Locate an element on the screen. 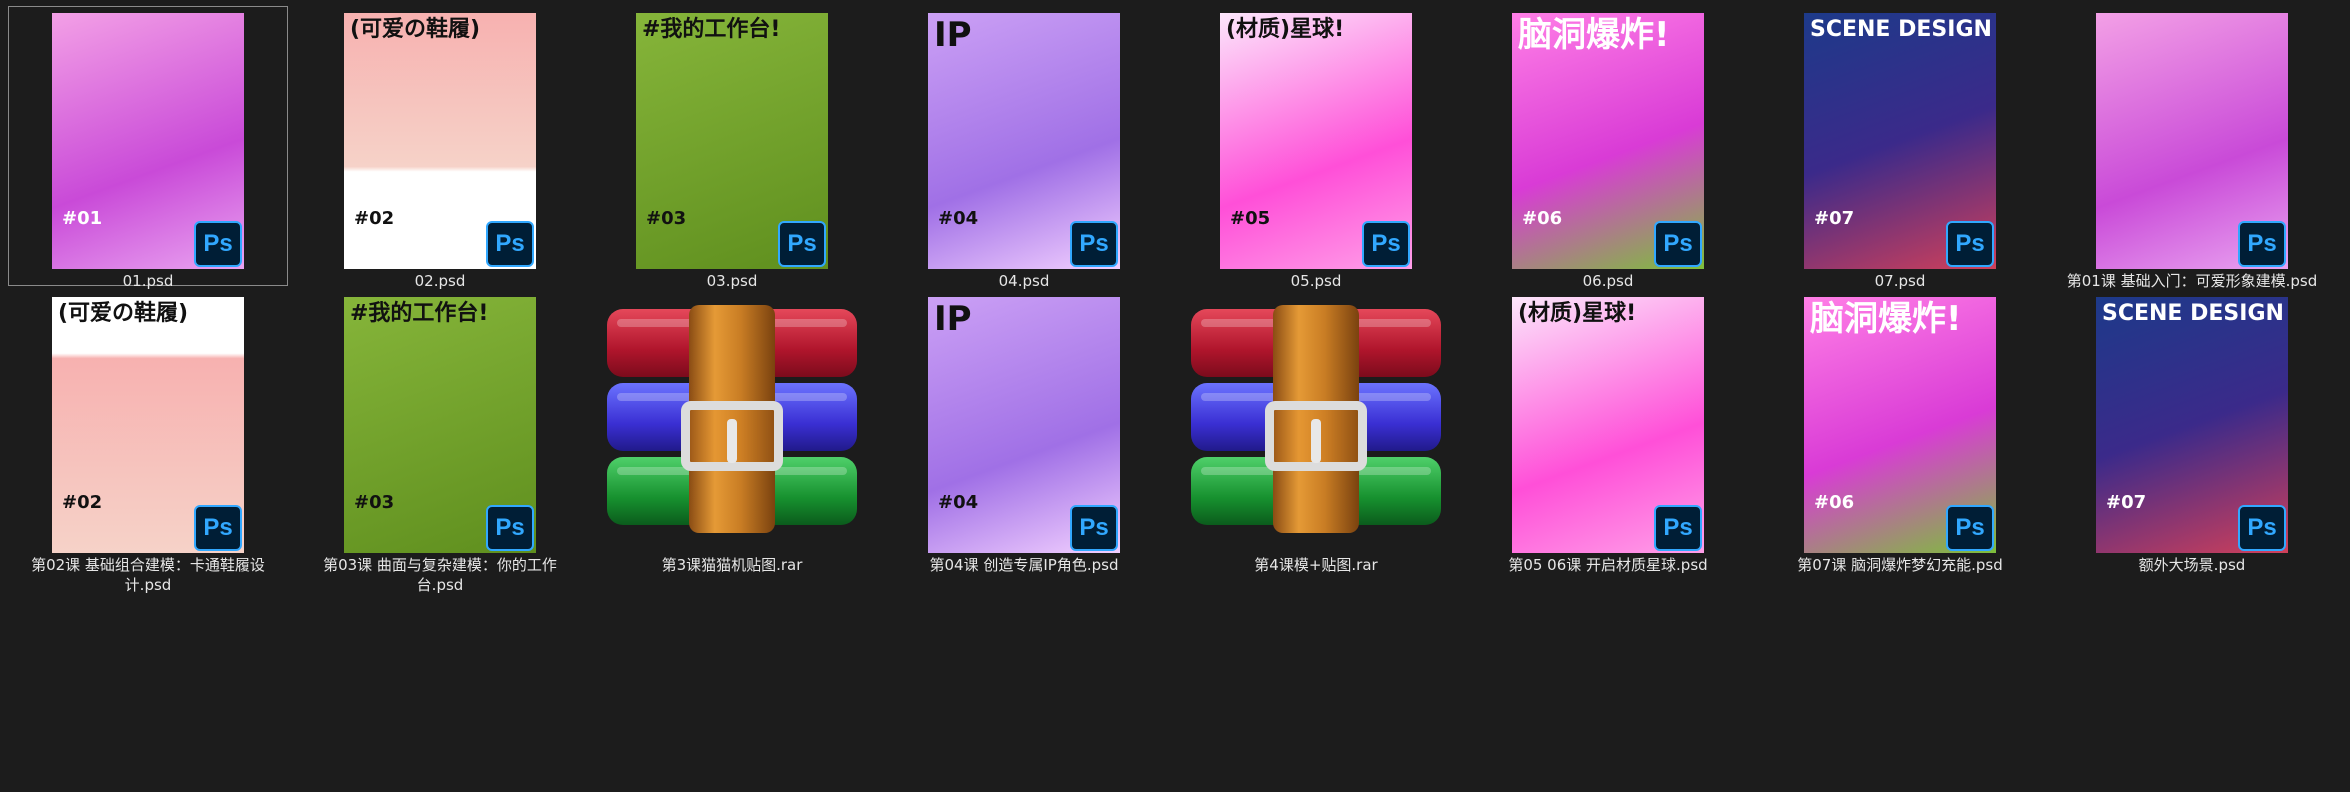  psd-file-item: 脑洞爆炸! #06 Ps 第07课 脑洞爆炸梦幻充能.psd is located at coordinates (1900, 432).